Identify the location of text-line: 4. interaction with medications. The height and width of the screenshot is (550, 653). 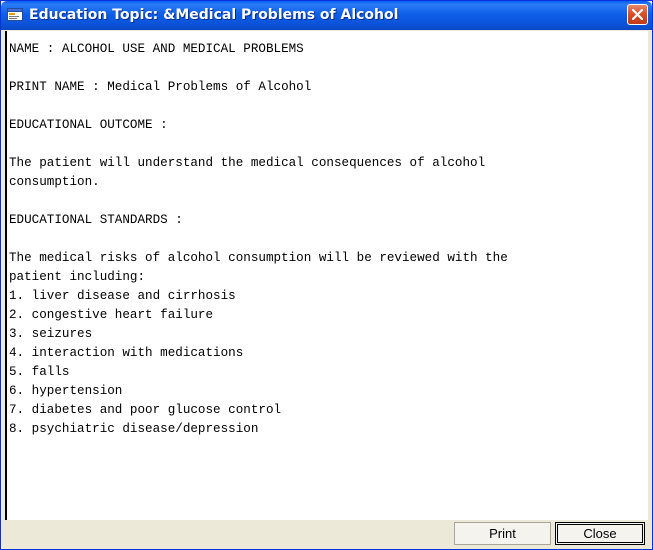
(126, 353).